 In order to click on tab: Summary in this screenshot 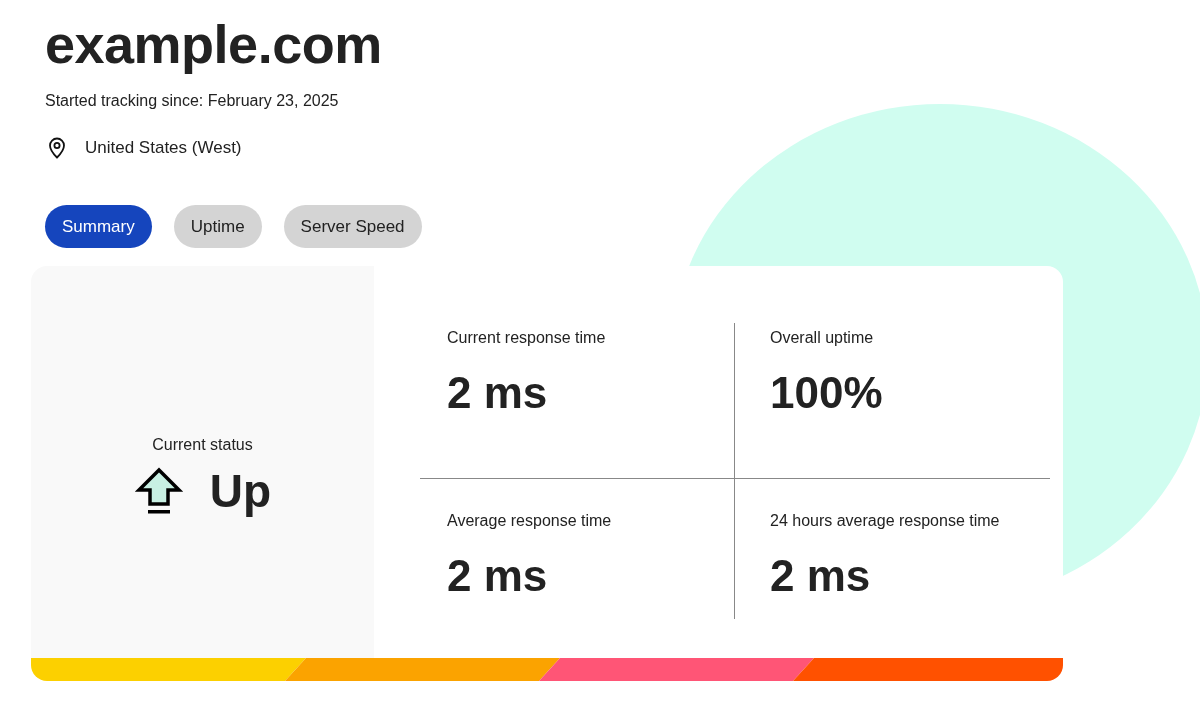, I will do `click(98, 226)`.